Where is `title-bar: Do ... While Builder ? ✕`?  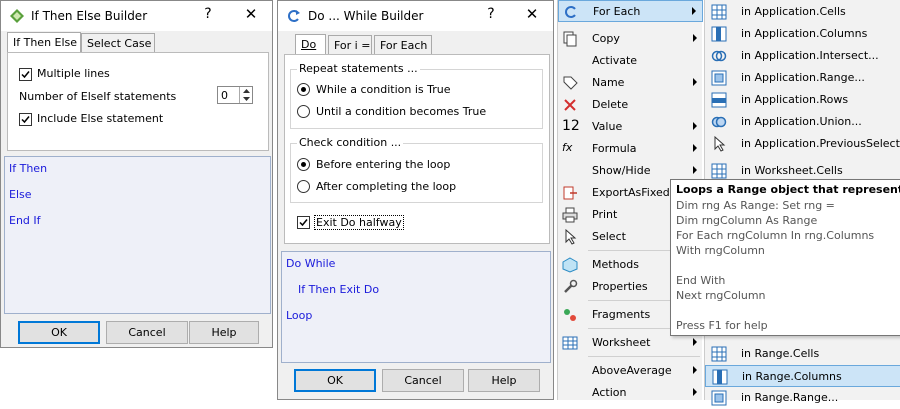
title-bar: Do ... While Builder ? ✕ is located at coordinates (415, 16).